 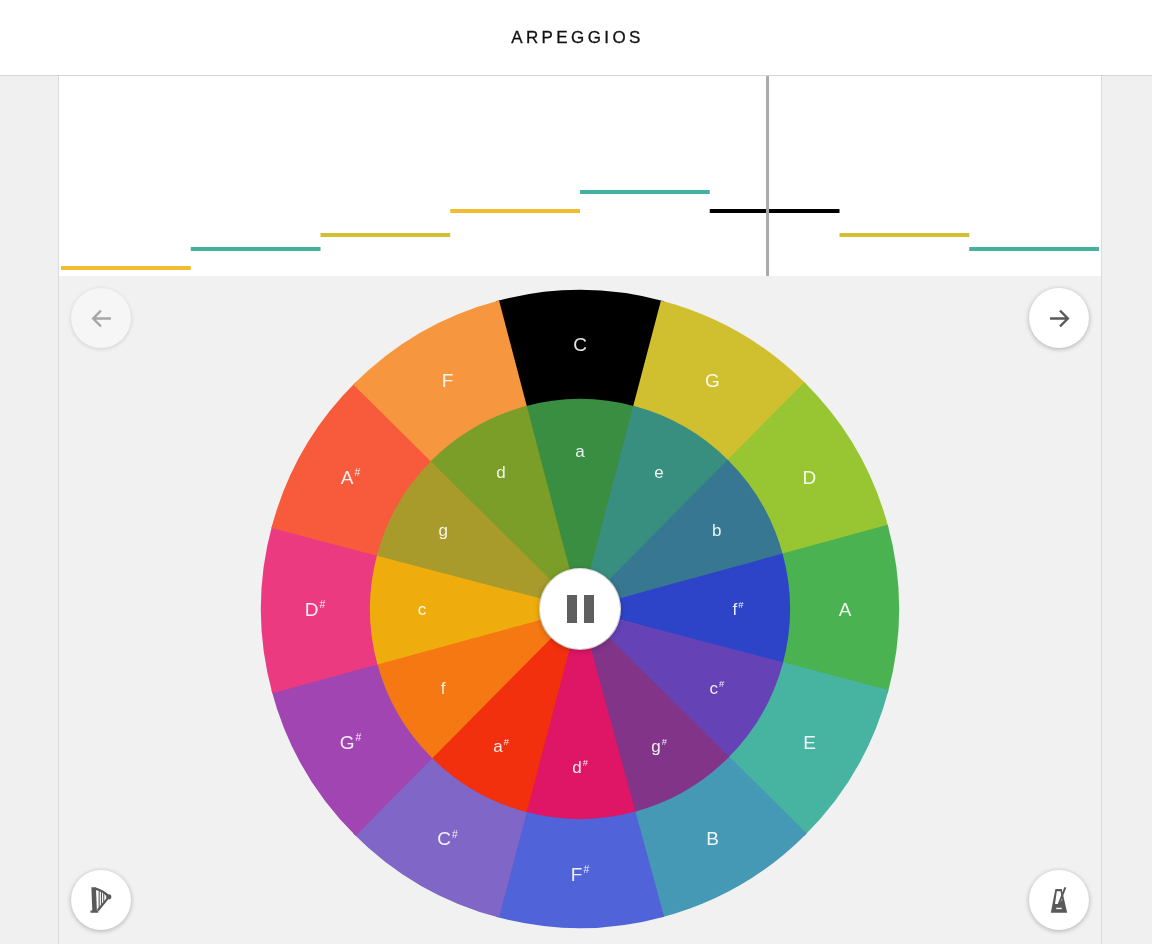 I want to click on chord-label: a$^{#}$, so click(x=501, y=746).